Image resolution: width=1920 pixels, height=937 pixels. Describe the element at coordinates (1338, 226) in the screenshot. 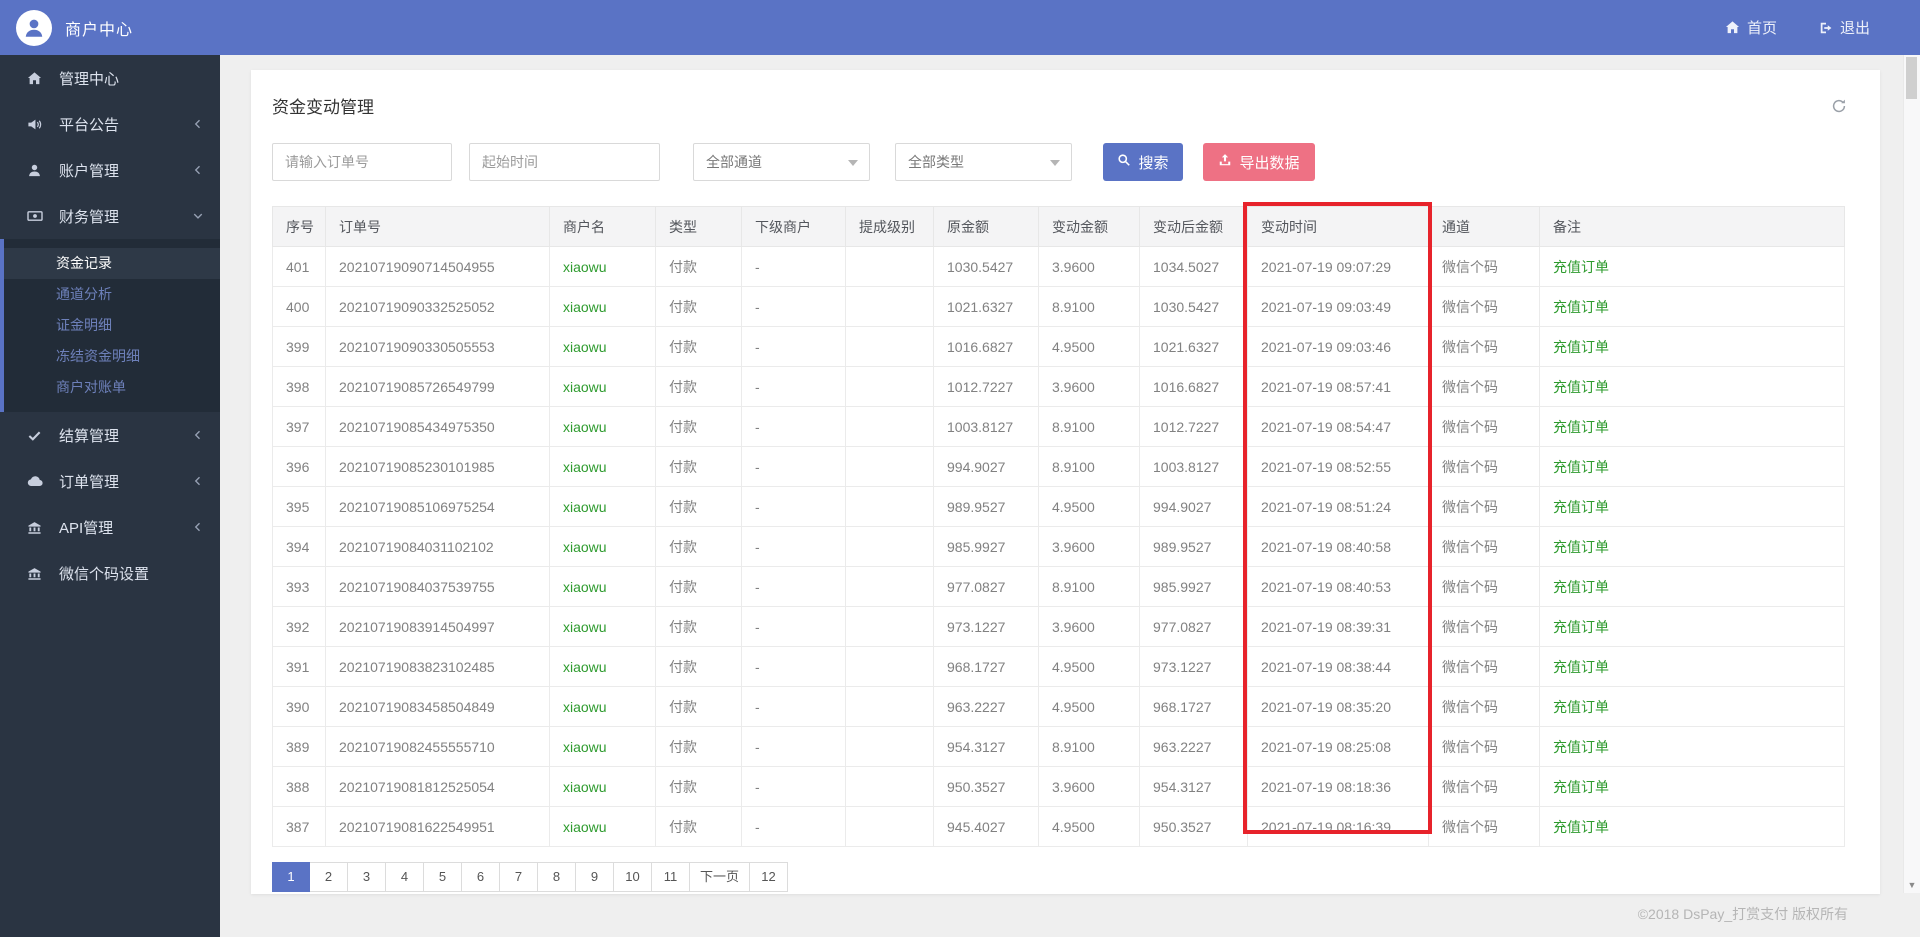

I see `column-header-change-time: 变动时间` at that location.